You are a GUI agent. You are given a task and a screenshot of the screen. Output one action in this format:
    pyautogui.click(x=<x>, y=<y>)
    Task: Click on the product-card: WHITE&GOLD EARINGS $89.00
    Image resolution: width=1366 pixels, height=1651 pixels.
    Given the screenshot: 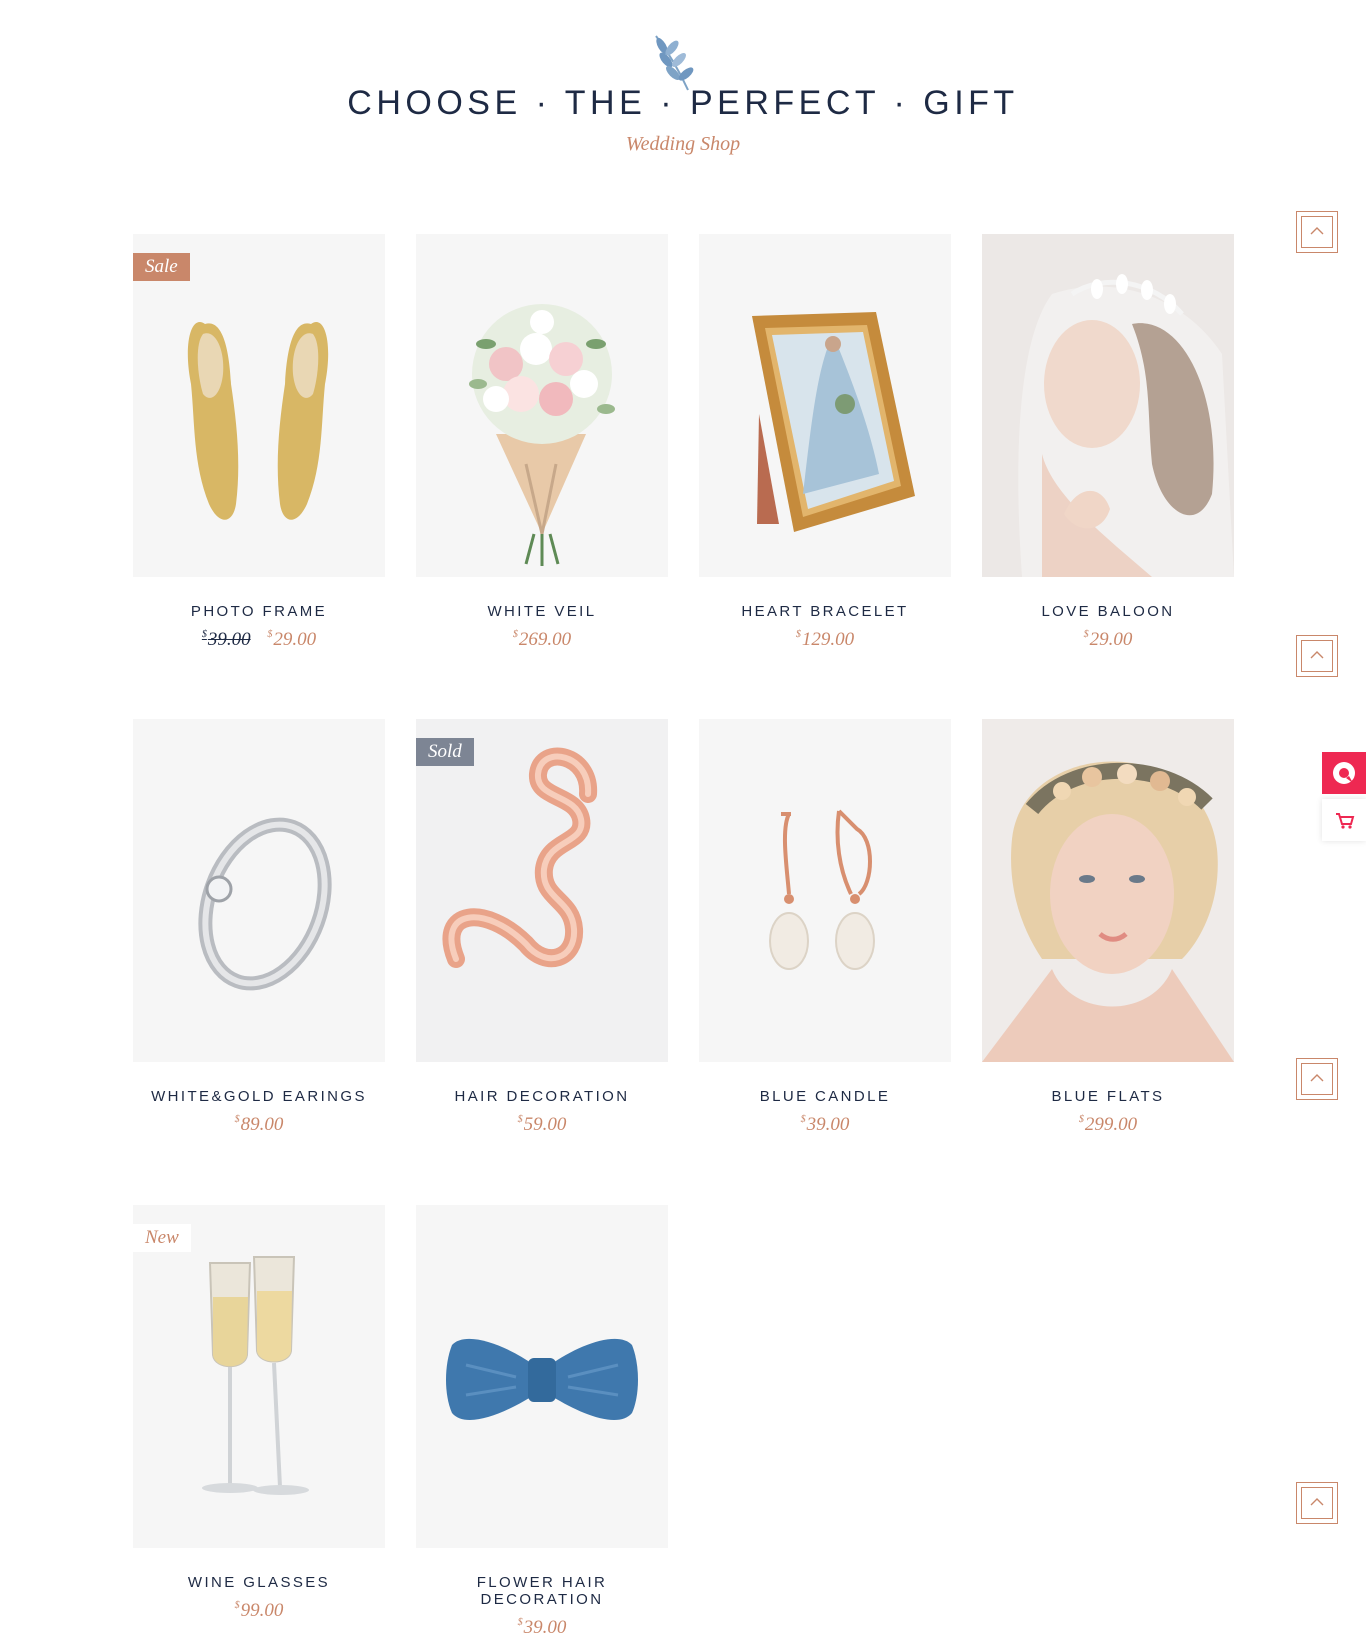 What is the action you would take?
    pyautogui.click(x=259, y=927)
    